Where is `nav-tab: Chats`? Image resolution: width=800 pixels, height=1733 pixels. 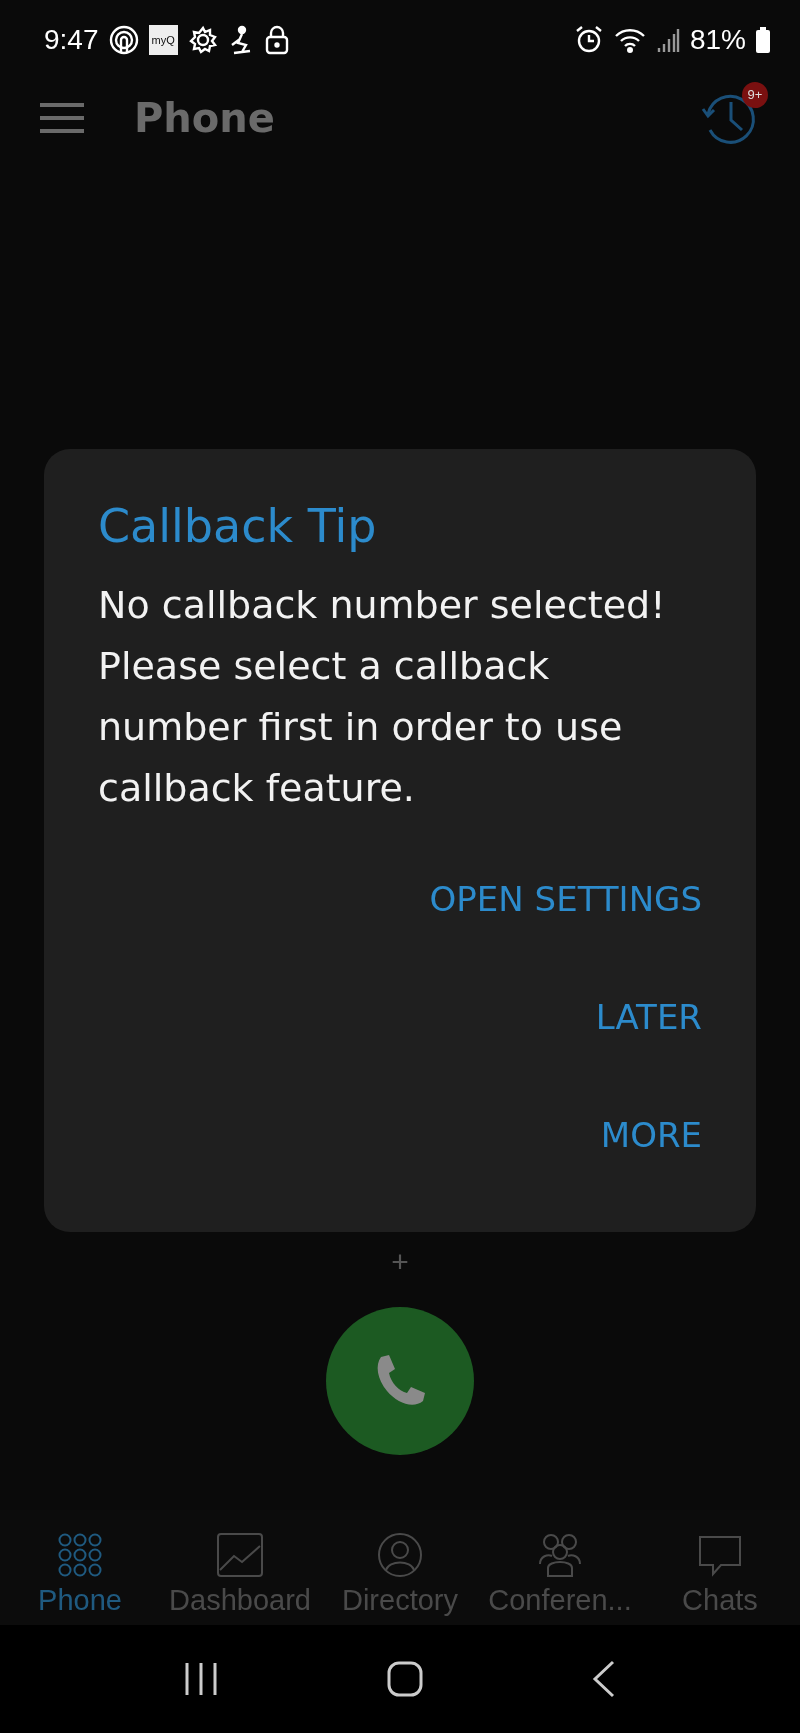
nav-tab: Chats is located at coordinates (720, 1567).